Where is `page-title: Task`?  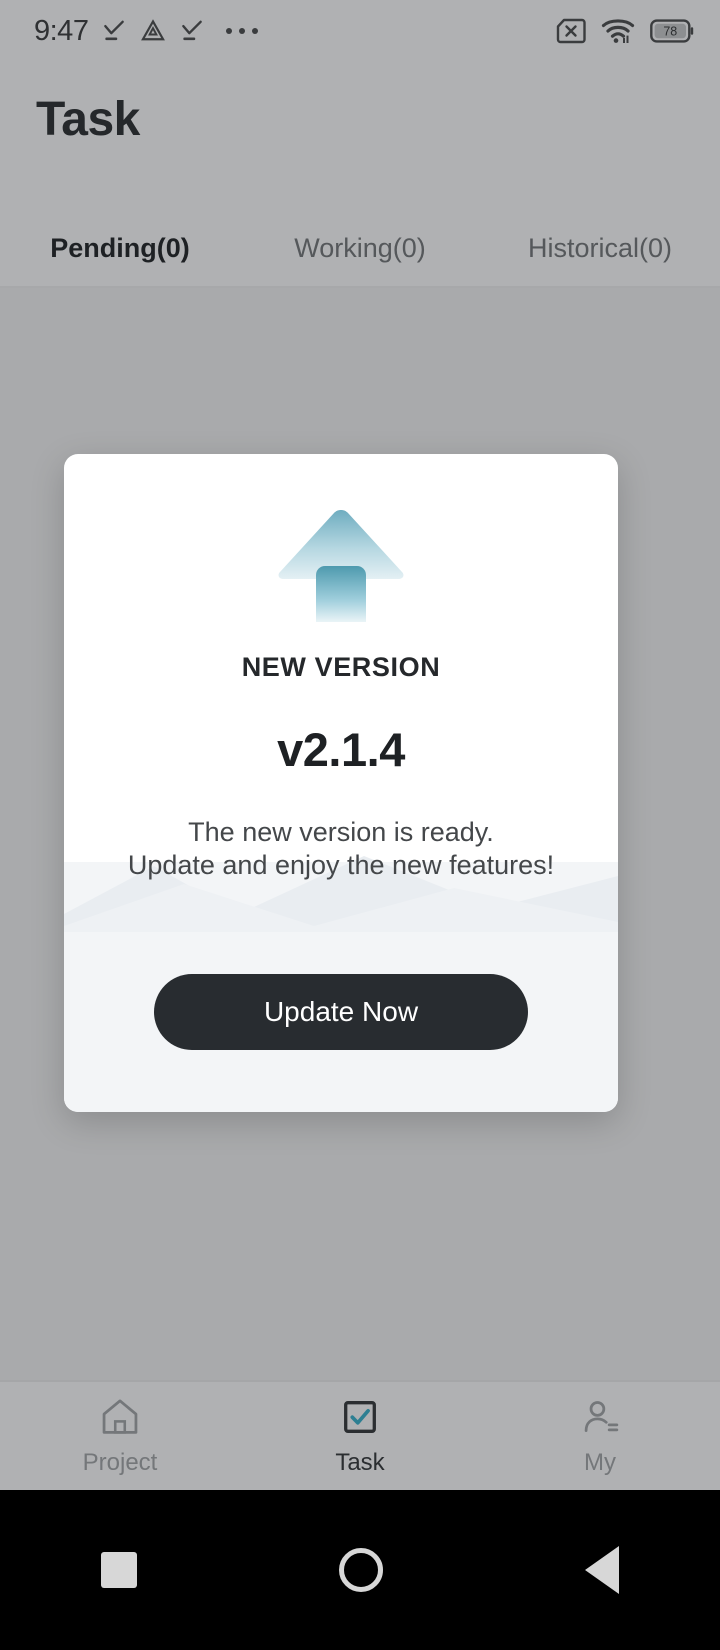 page-title: Task is located at coordinates (88, 119).